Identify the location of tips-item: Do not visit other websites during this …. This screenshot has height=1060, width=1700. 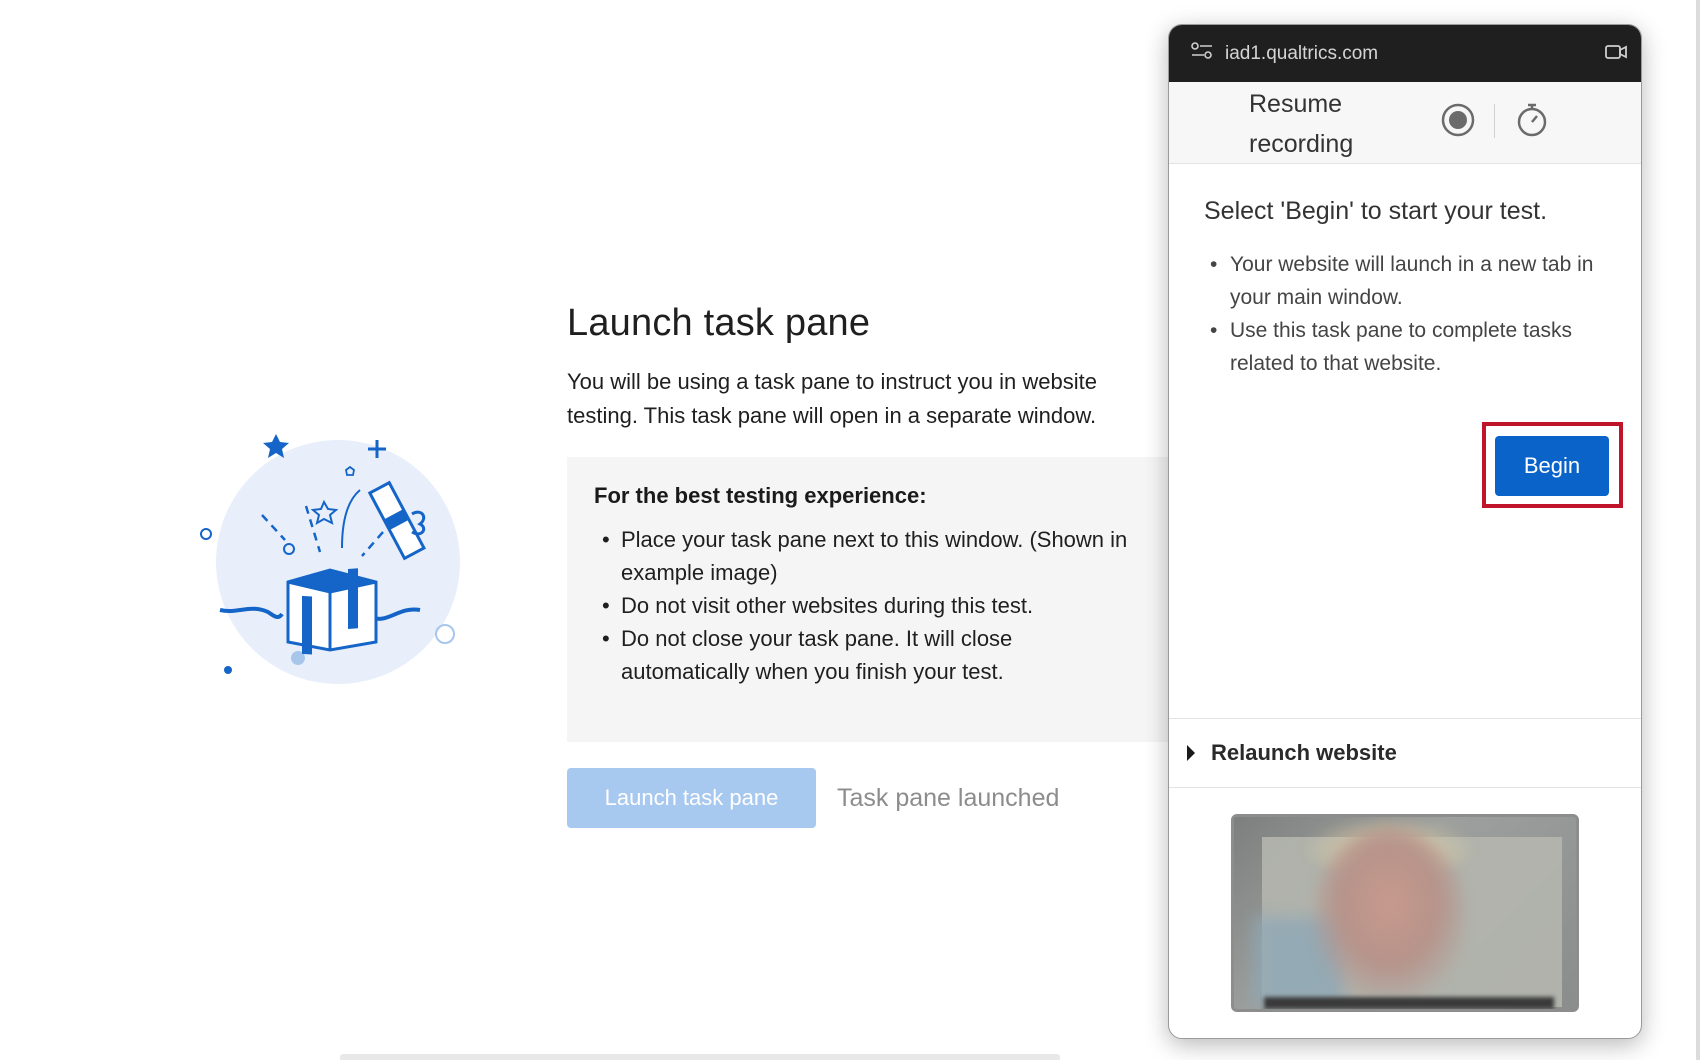
(869, 605).